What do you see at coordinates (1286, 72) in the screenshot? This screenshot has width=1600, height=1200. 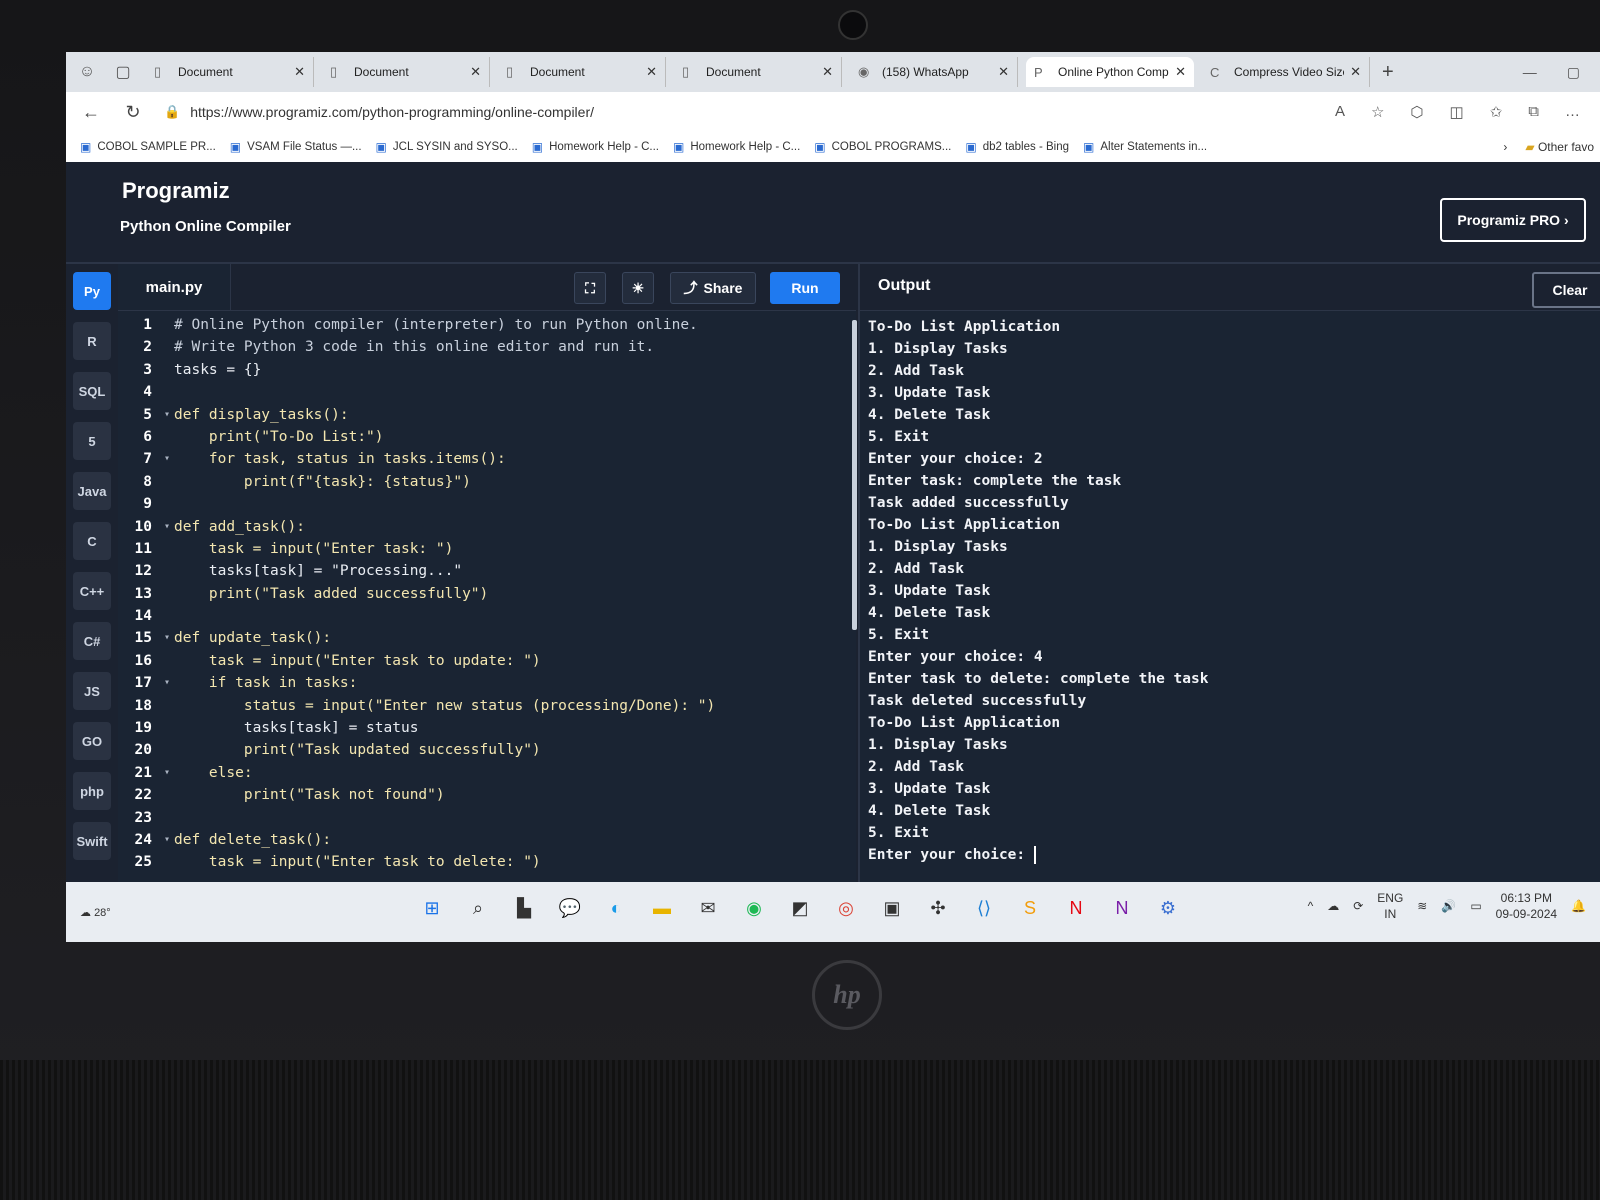 I see `browser-tab: C Compress Video Size ✕` at bounding box center [1286, 72].